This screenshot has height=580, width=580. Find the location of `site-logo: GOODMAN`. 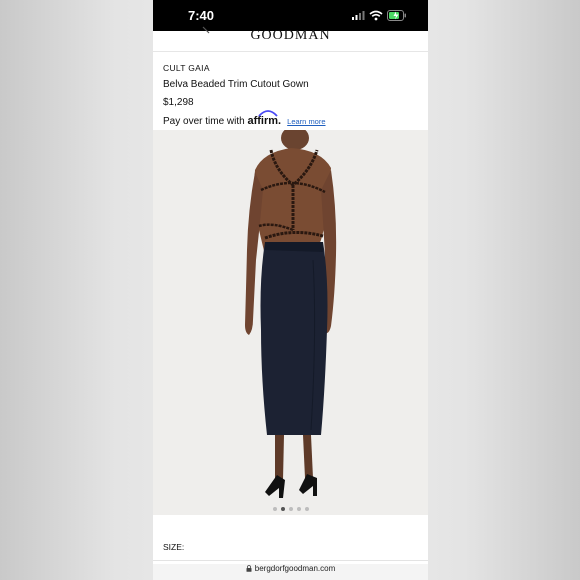

site-logo: GOODMAN is located at coordinates (290, 36).